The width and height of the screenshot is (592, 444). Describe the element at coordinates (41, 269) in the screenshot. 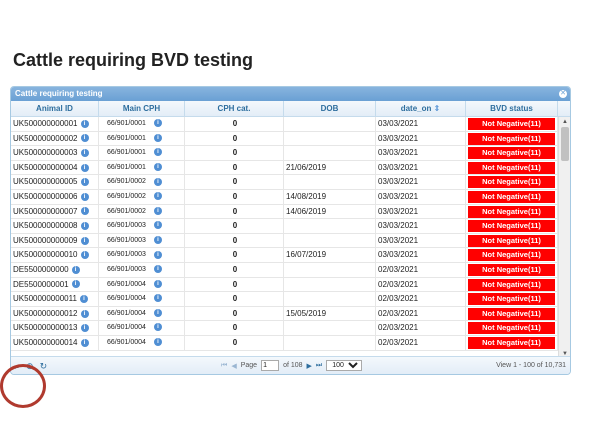

I see `animal-id-text: DE5500000000` at that location.